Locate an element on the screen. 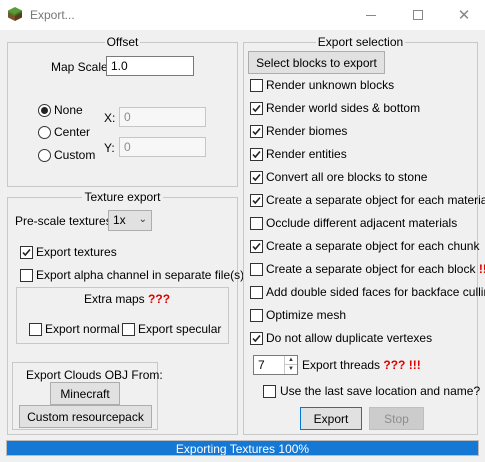 This screenshot has width=485, height=462. map-scale-input is located at coordinates (150, 66).